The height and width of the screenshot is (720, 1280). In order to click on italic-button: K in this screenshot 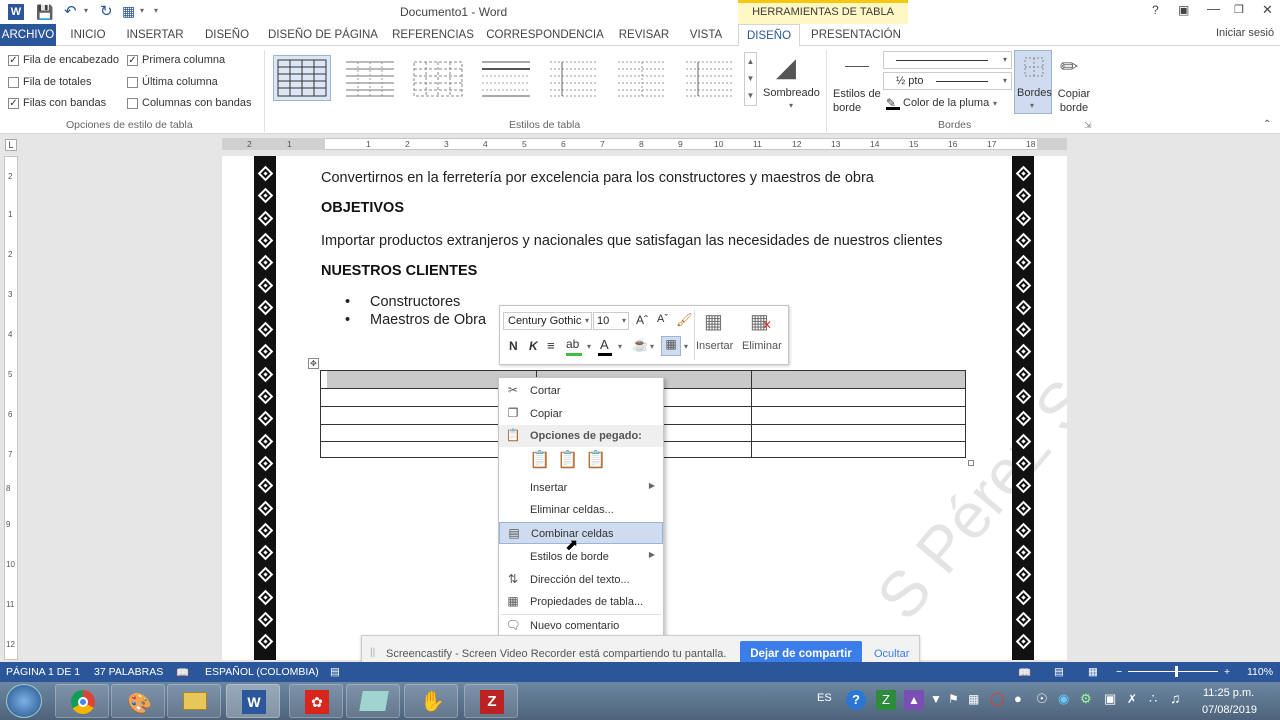, I will do `click(533, 346)`.